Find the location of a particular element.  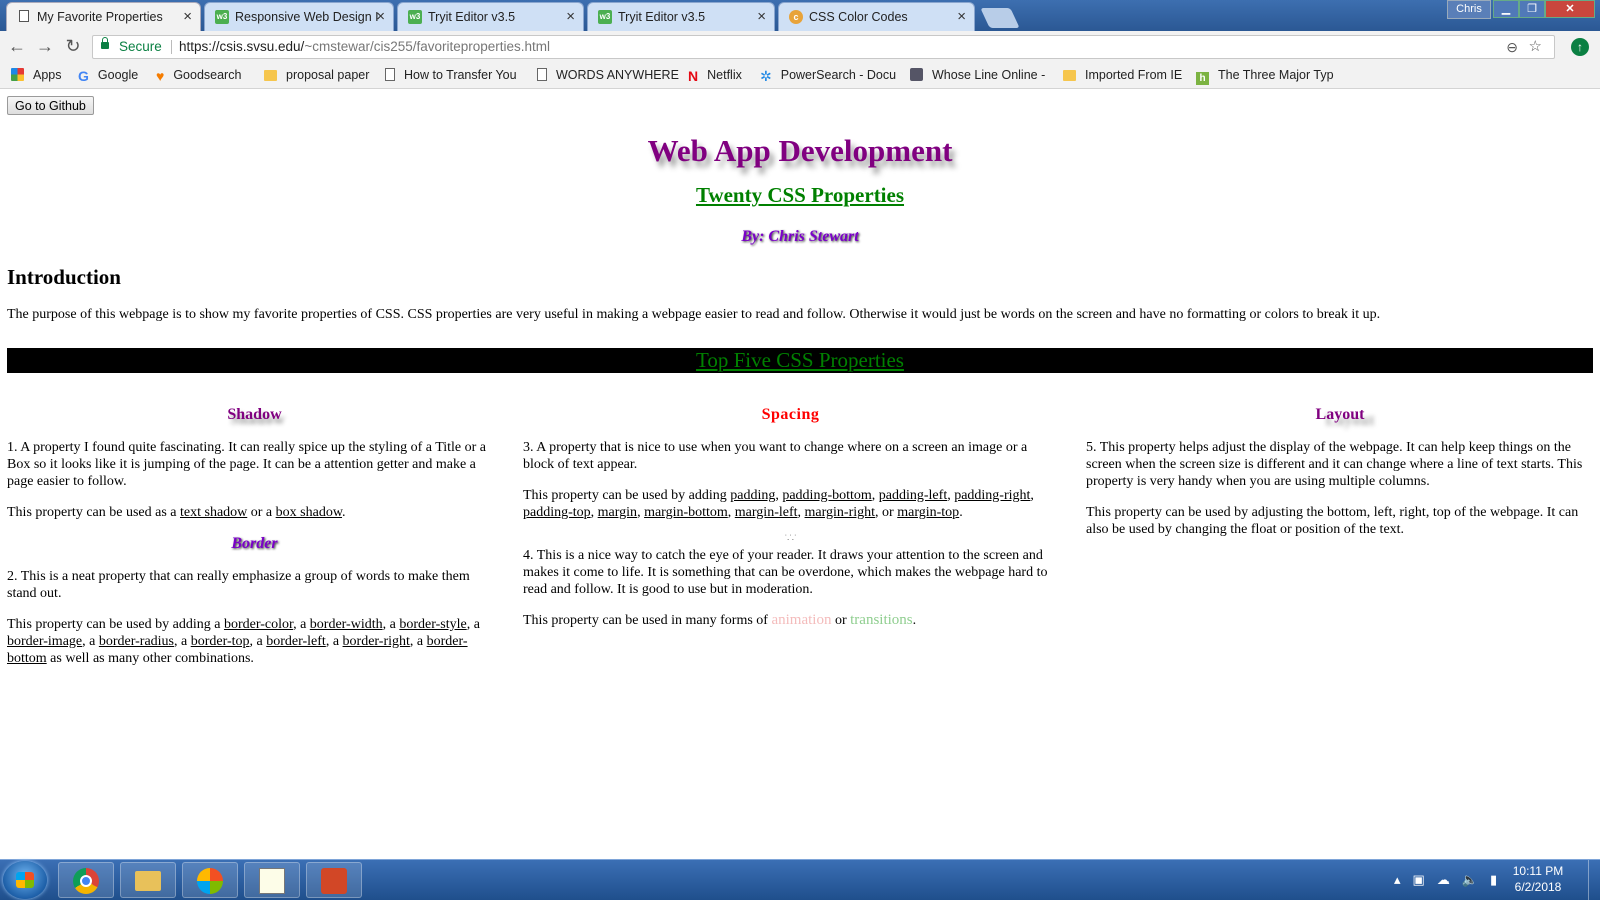

chevron-up-icon: ▴ is located at coordinates (1403, 879).